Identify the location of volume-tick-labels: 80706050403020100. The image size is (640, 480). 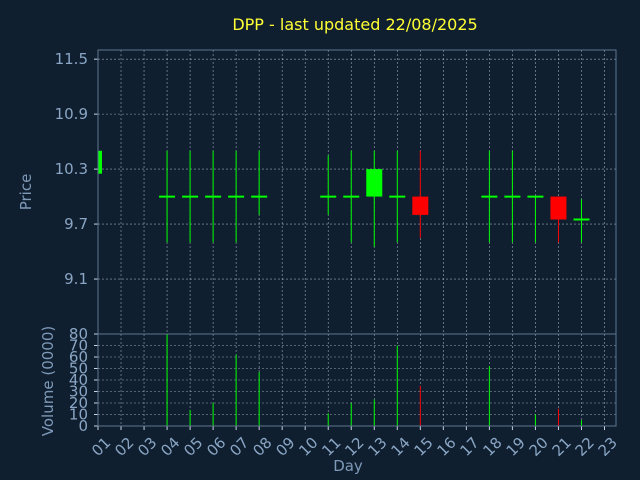
(83, 380).